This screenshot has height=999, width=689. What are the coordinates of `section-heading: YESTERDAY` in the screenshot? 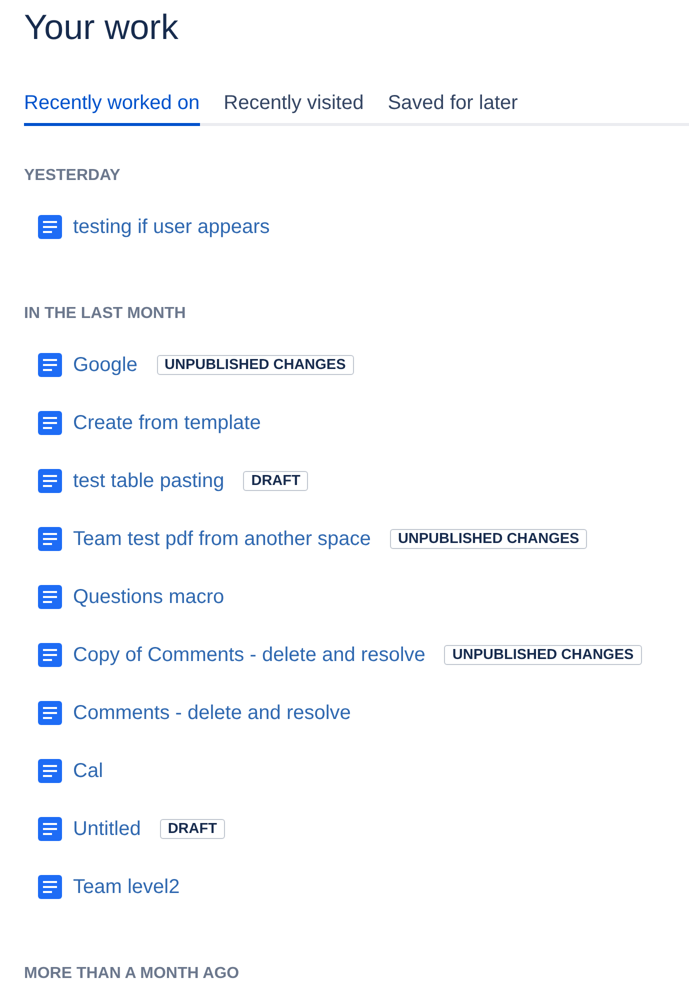 It's located at (73, 176).